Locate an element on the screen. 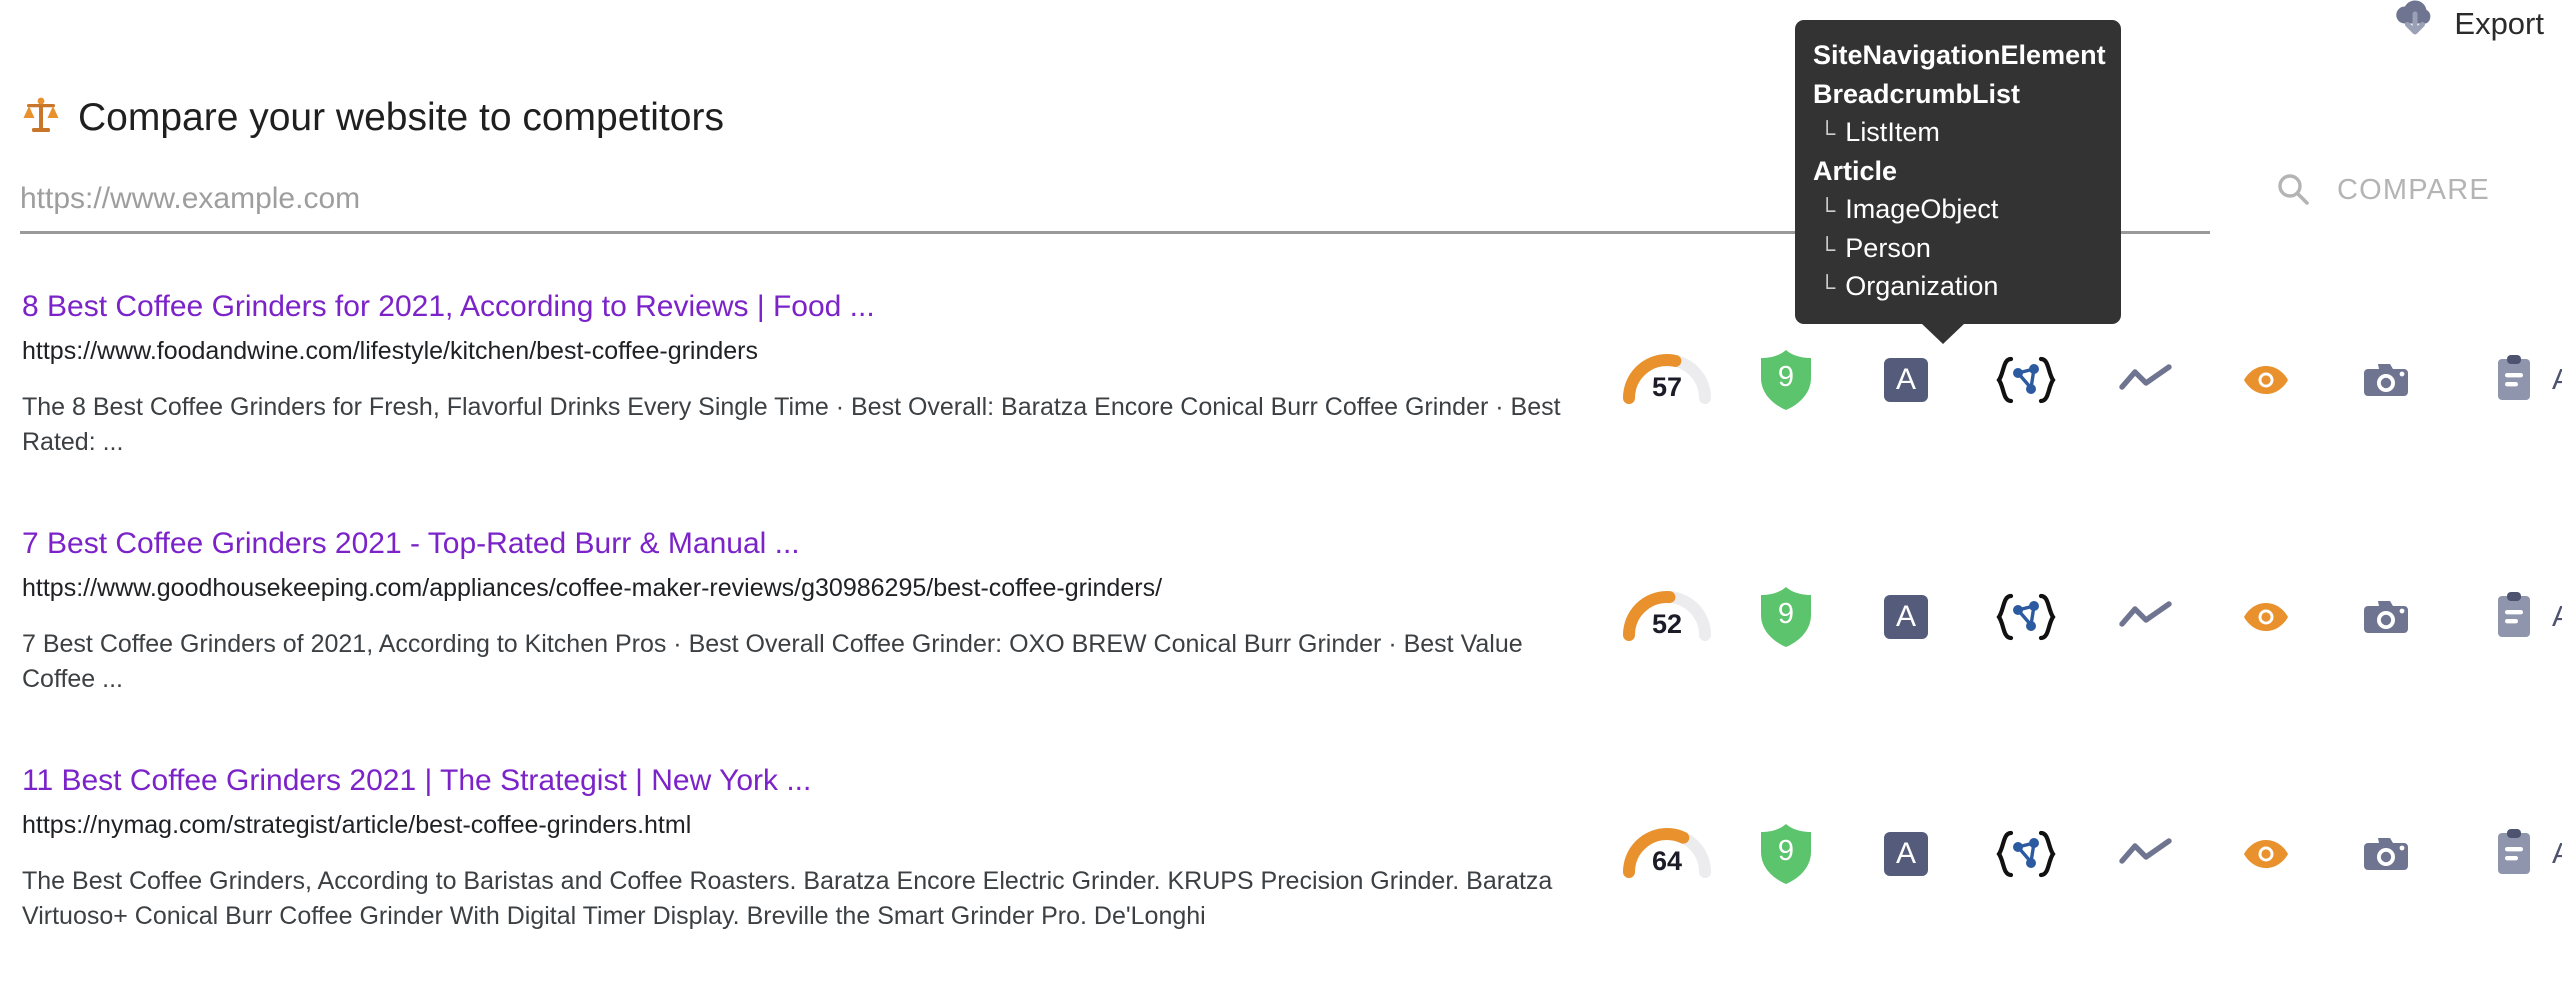  export-button: Export is located at coordinates (2468, 23).